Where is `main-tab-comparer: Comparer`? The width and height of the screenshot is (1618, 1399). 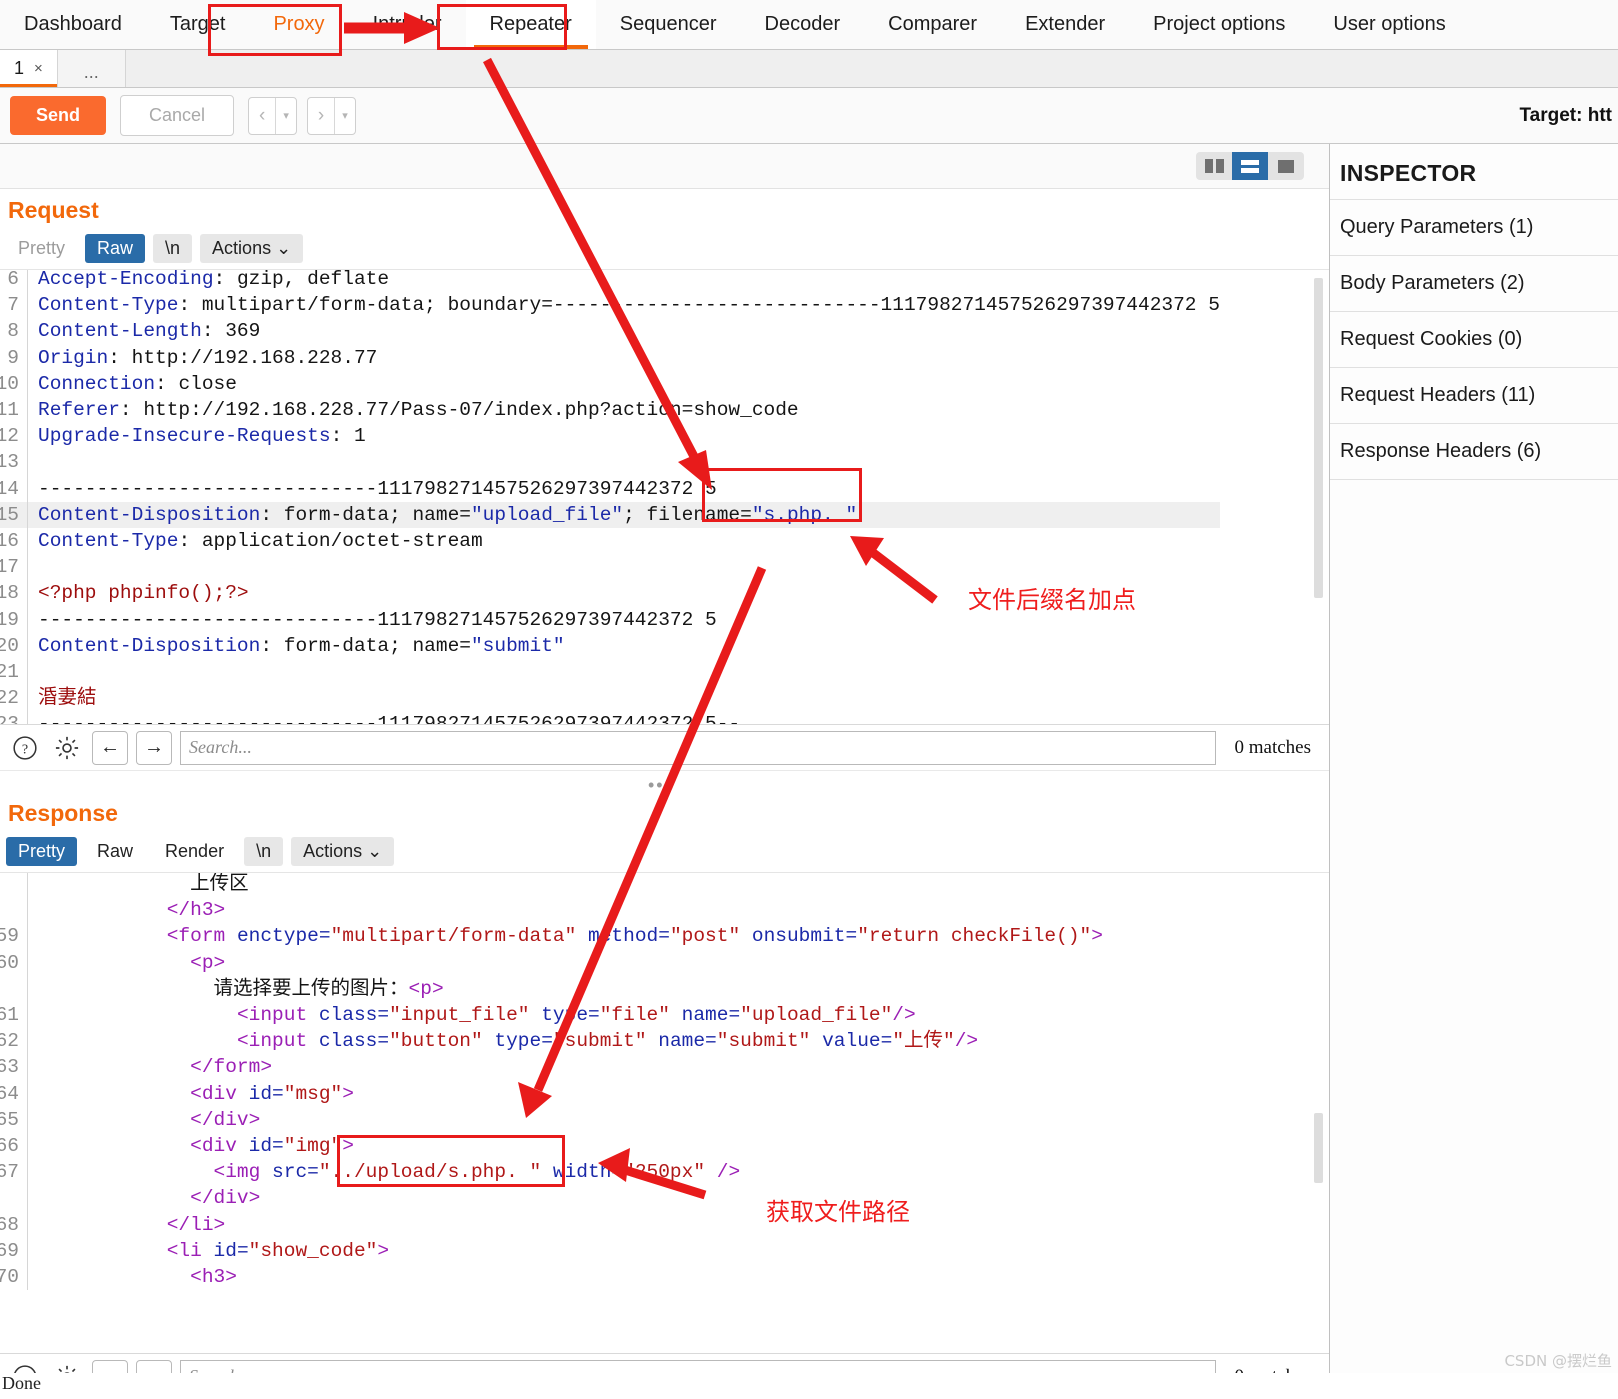 main-tab-comparer: Comparer is located at coordinates (932, 24).